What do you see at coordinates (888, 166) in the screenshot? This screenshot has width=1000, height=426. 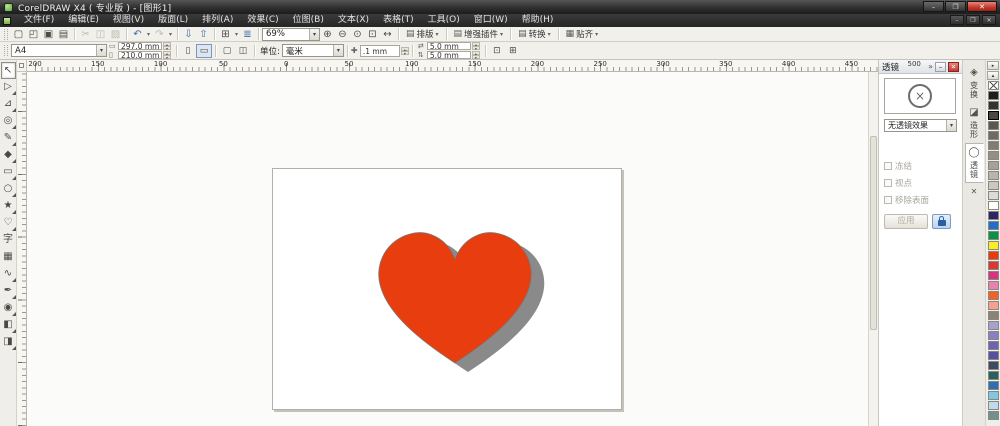 I see `checkbox-icon` at bounding box center [888, 166].